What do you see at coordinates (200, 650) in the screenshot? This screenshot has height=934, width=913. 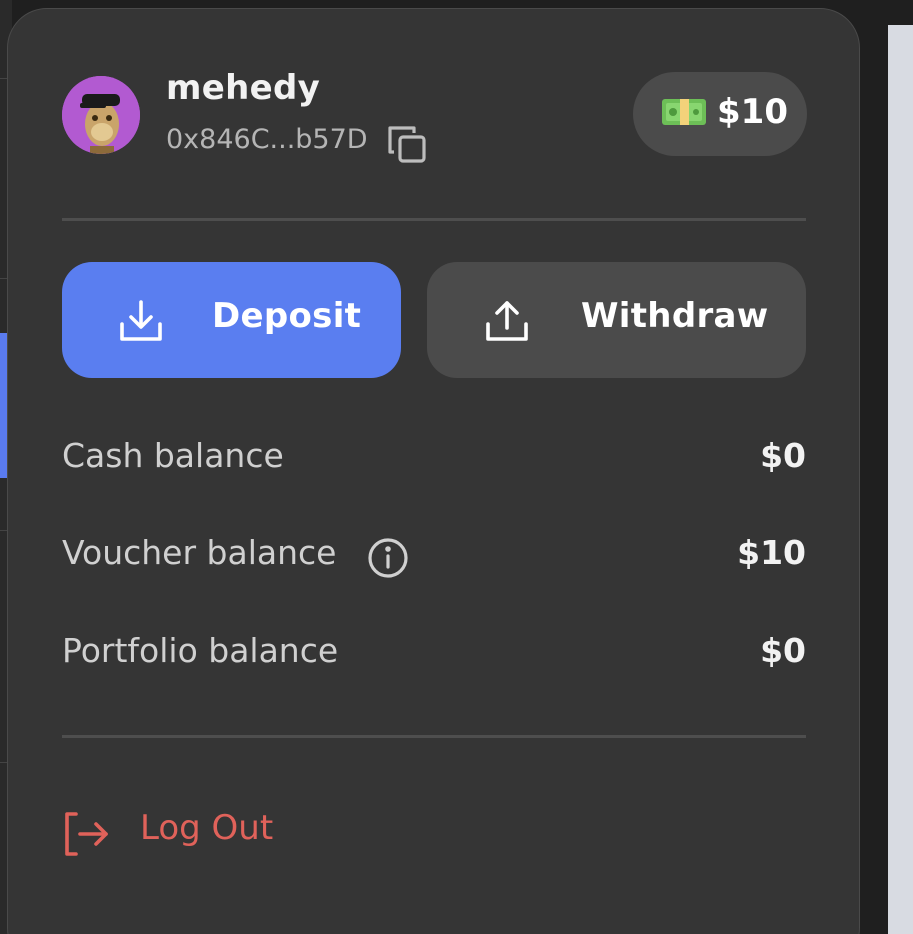 I see `portfolio-balance-label: Portfolio balance` at bounding box center [200, 650].